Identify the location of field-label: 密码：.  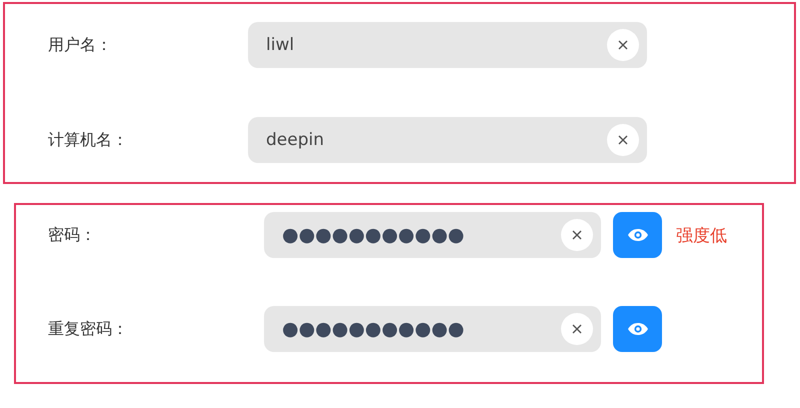
(72, 235).